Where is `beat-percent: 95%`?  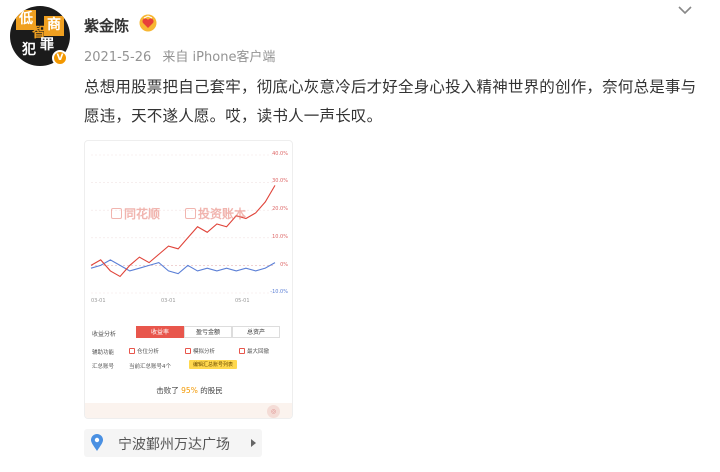
beat-percent: 95% is located at coordinates (189, 390).